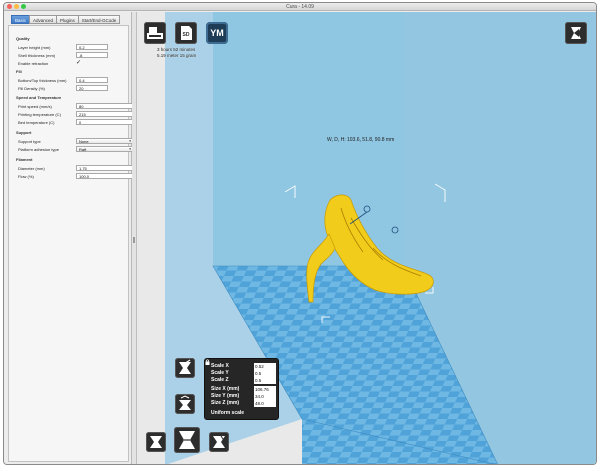 This screenshot has height=467, width=600. Describe the element at coordinates (39, 114) in the screenshot. I see `print-temp-label: Printing temperature (C)` at that location.